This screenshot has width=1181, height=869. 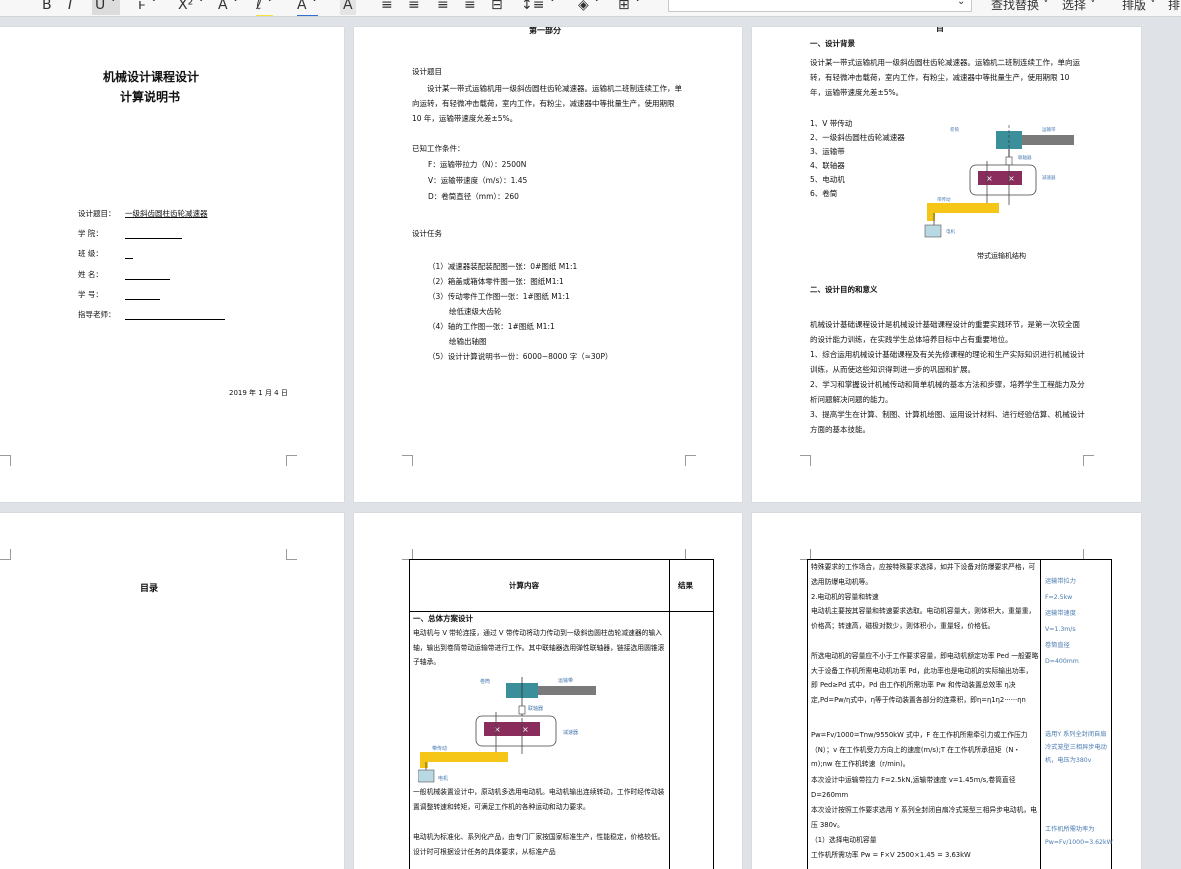 I want to click on line-spacing-button: ↕≡ ˅, so click(x=538, y=7).